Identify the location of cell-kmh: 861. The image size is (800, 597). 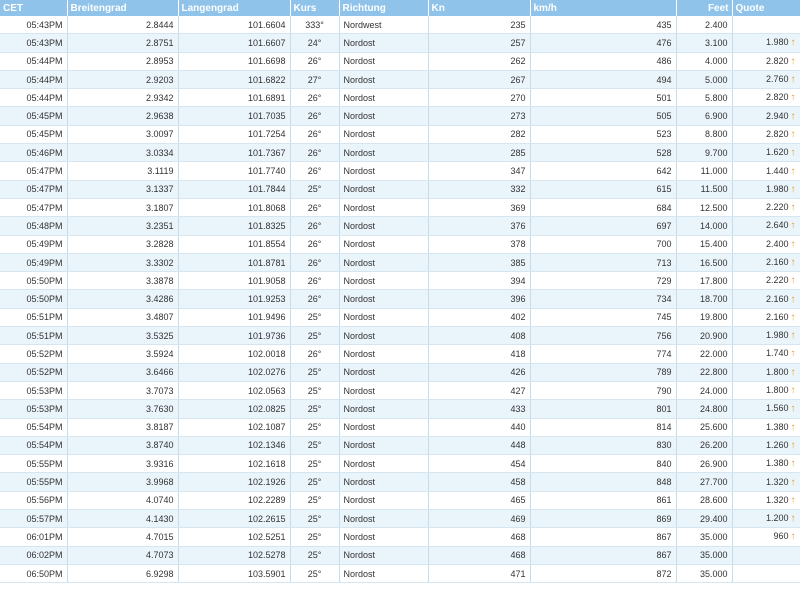
(603, 501).